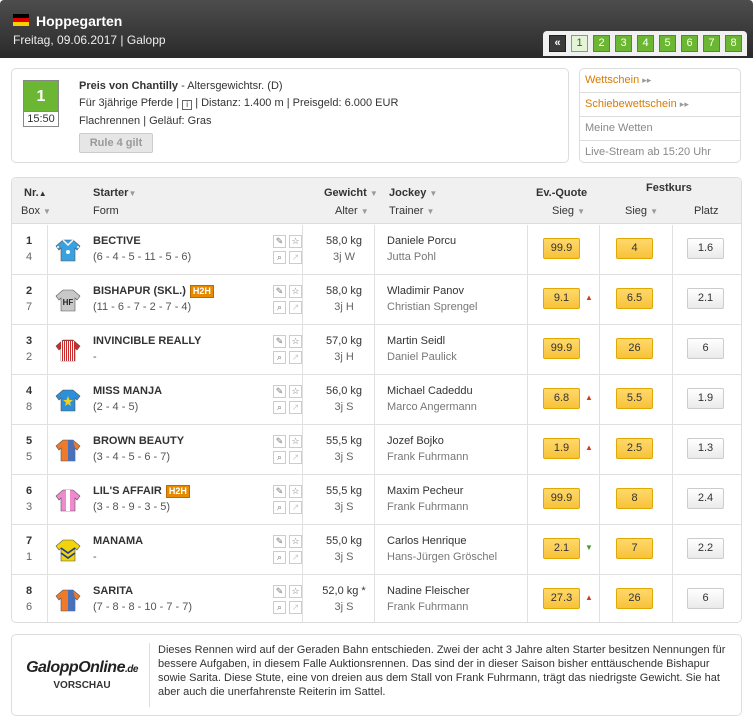 The width and height of the screenshot is (753, 728). What do you see at coordinates (705, 248) in the screenshot?
I see `festkurs-platz-button: 1.6` at bounding box center [705, 248].